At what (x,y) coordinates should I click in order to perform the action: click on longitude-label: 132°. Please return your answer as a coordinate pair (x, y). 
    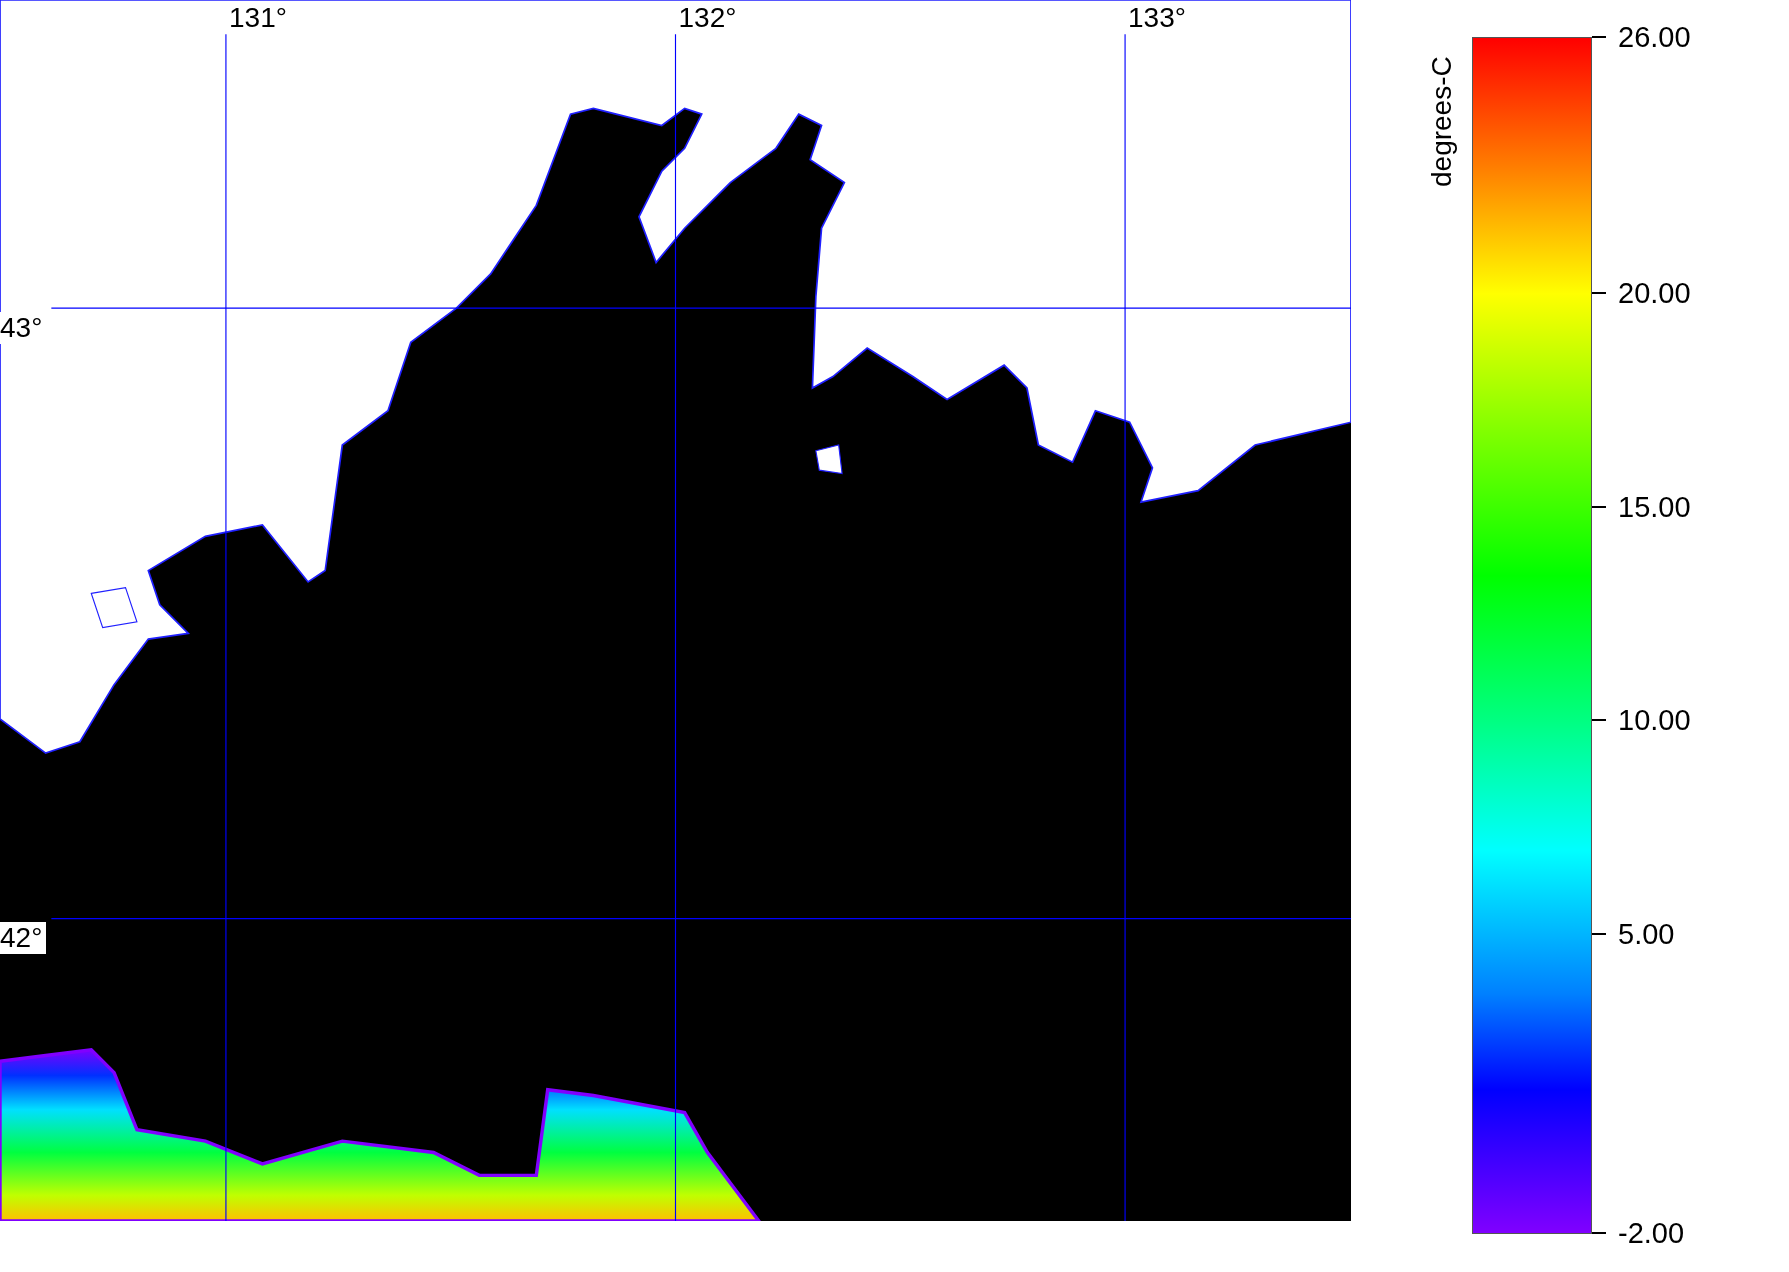
    Looking at the image, I should click on (707, 18).